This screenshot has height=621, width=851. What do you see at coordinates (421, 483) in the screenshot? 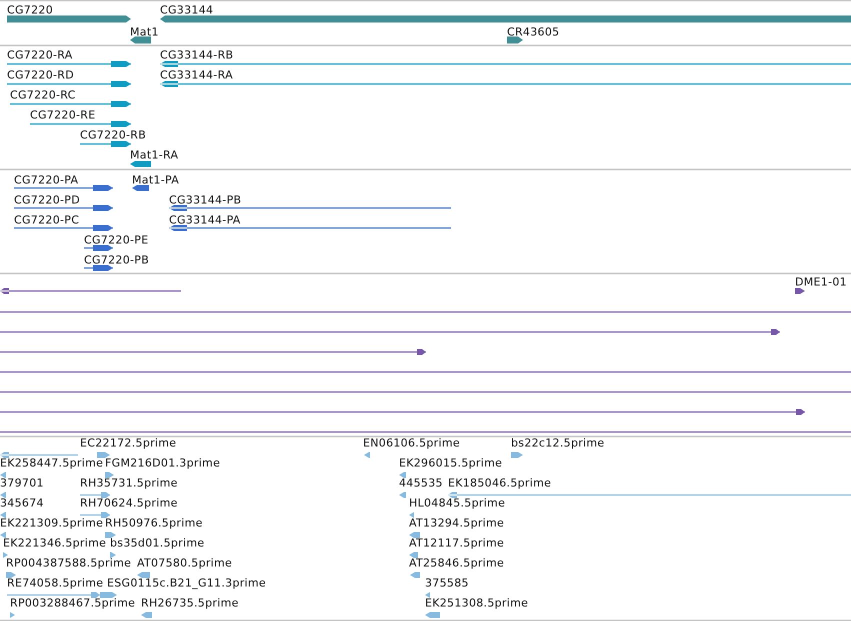
I see `feature-label: 445535` at bounding box center [421, 483].